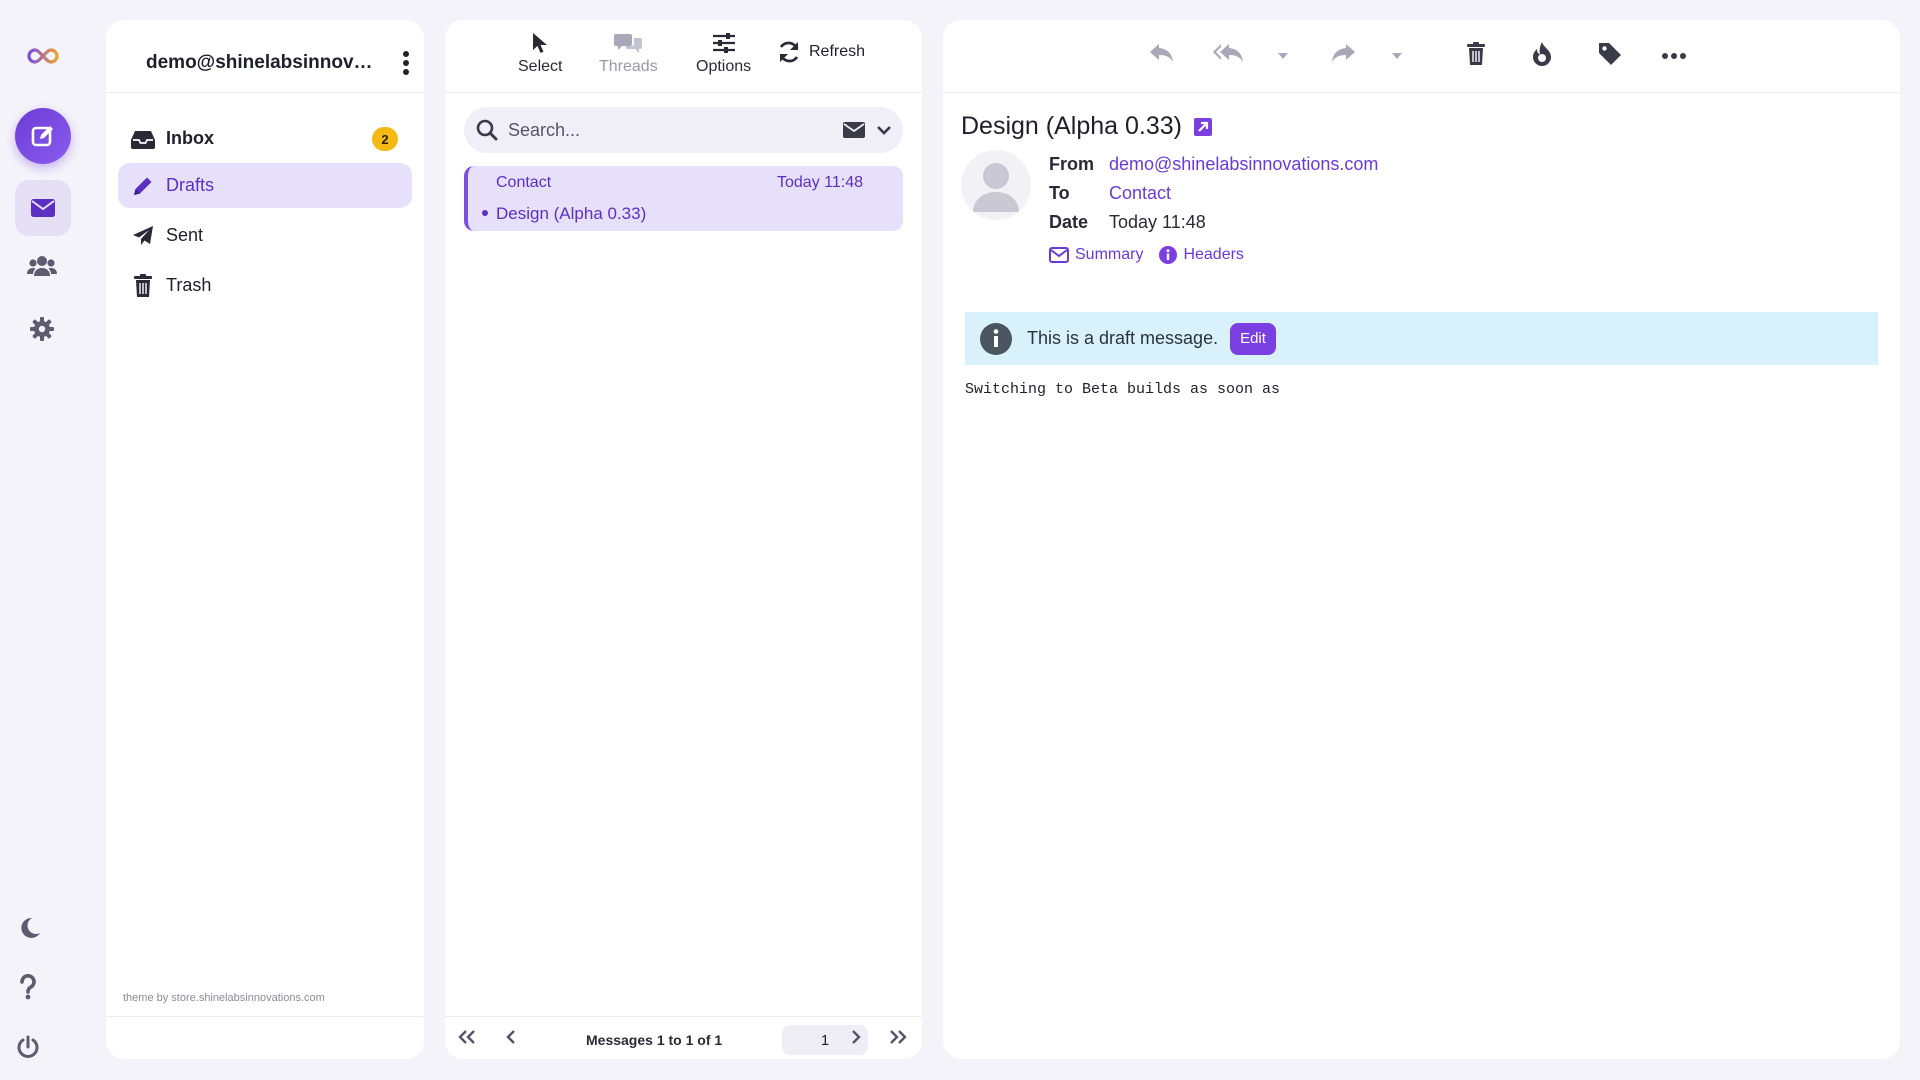 The image size is (1920, 1080). I want to click on folder-label: Inbox, so click(190, 138).